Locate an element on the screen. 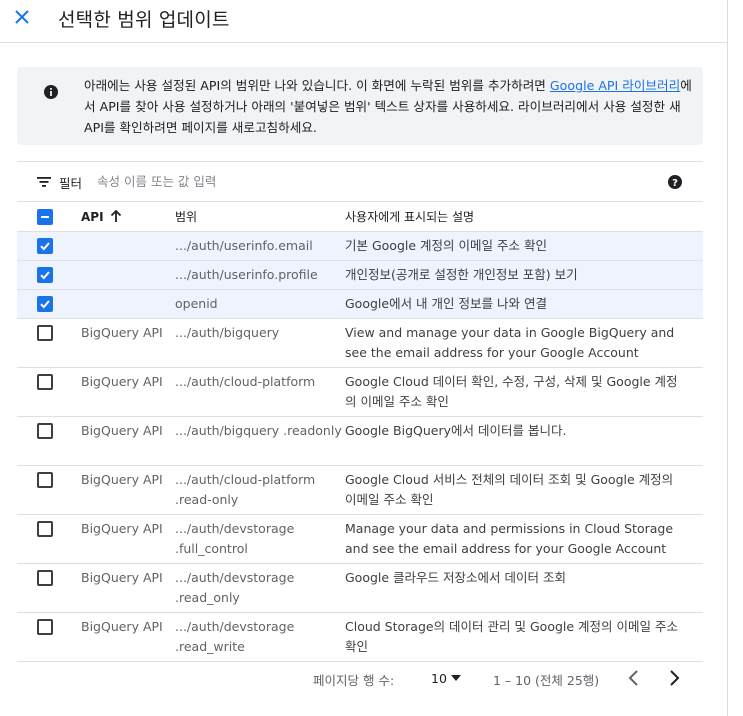 This screenshot has width=743, height=716. caret-down-icon is located at coordinates (455, 678).